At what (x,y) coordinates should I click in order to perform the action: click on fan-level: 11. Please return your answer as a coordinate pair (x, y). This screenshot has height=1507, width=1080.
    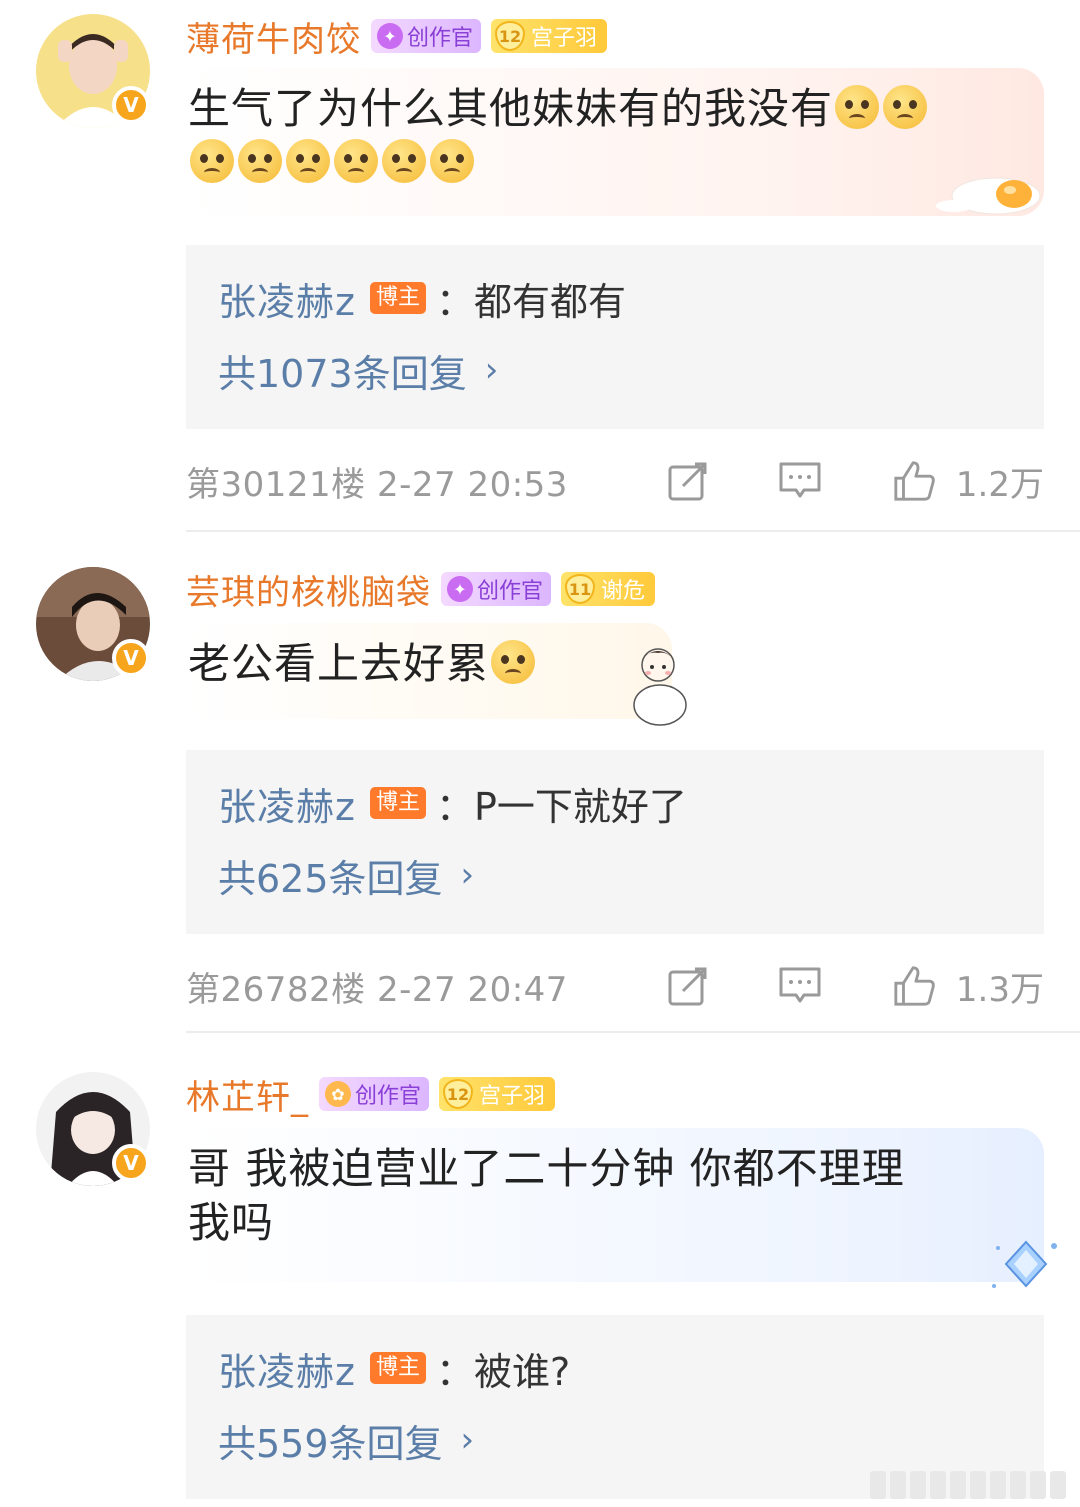
    Looking at the image, I should click on (580, 589).